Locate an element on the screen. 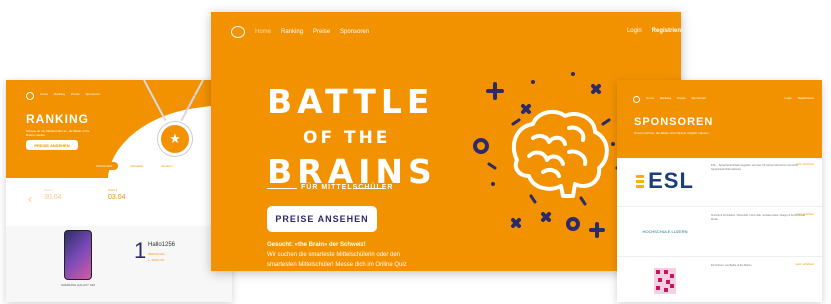 This screenshot has height=304, width=831. sponsor-logo-text: ESL is located at coordinates (671, 180).